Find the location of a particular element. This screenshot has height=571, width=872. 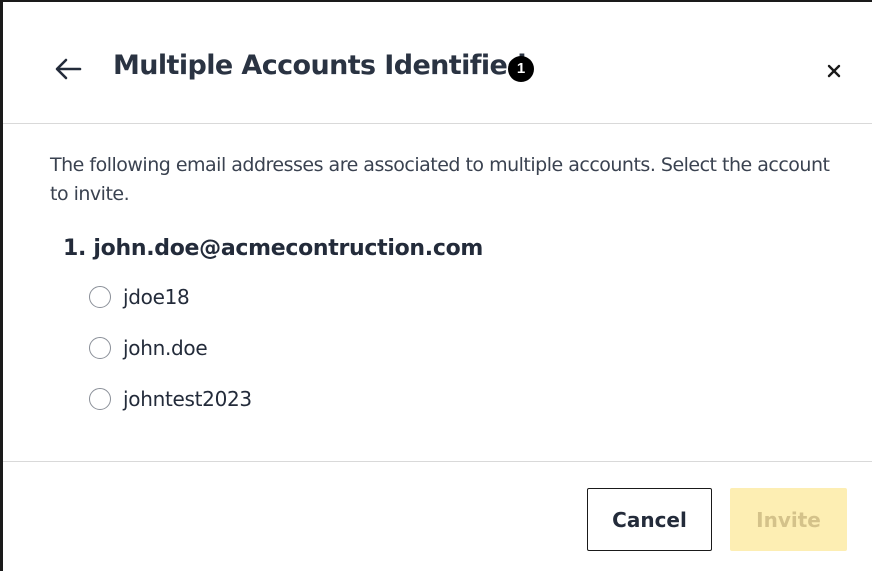

back-button is located at coordinates (68, 69).